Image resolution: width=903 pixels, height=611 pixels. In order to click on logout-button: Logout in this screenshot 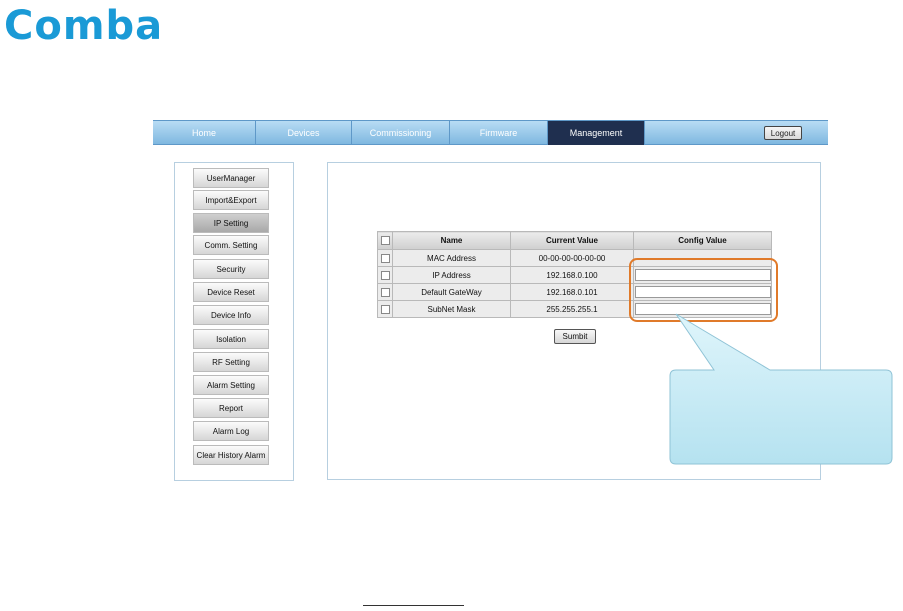, I will do `click(783, 133)`.